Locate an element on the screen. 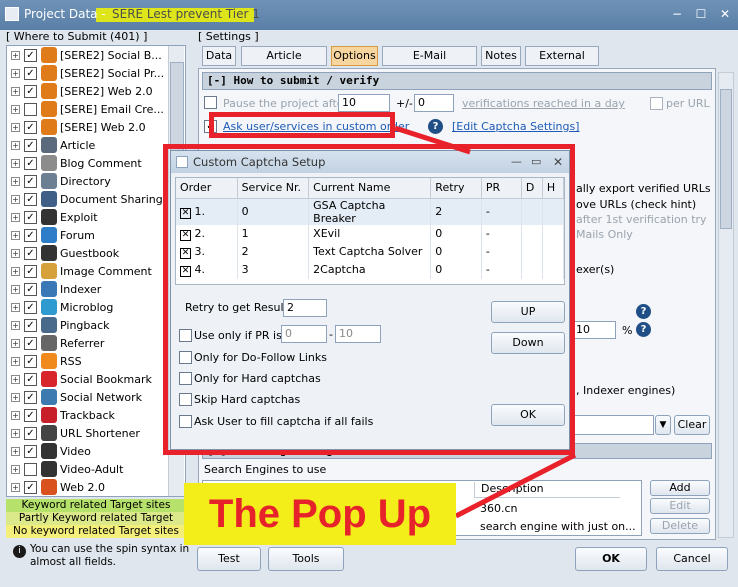  connector-line-top is located at coordinates (432, 140).